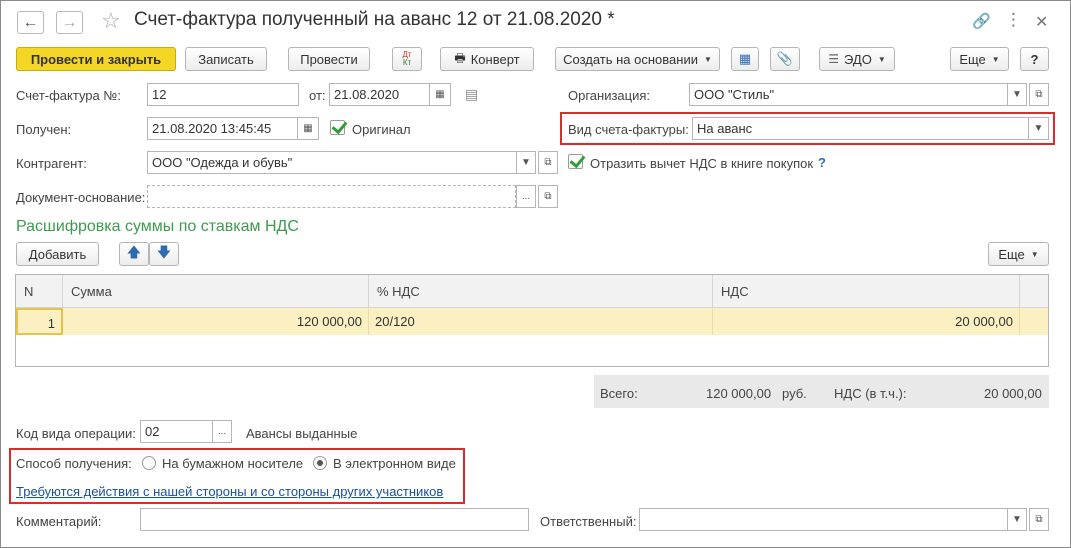 The width and height of the screenshot is (1071, 548). I want to click on calendar-button: ▦, so click(440, 94).